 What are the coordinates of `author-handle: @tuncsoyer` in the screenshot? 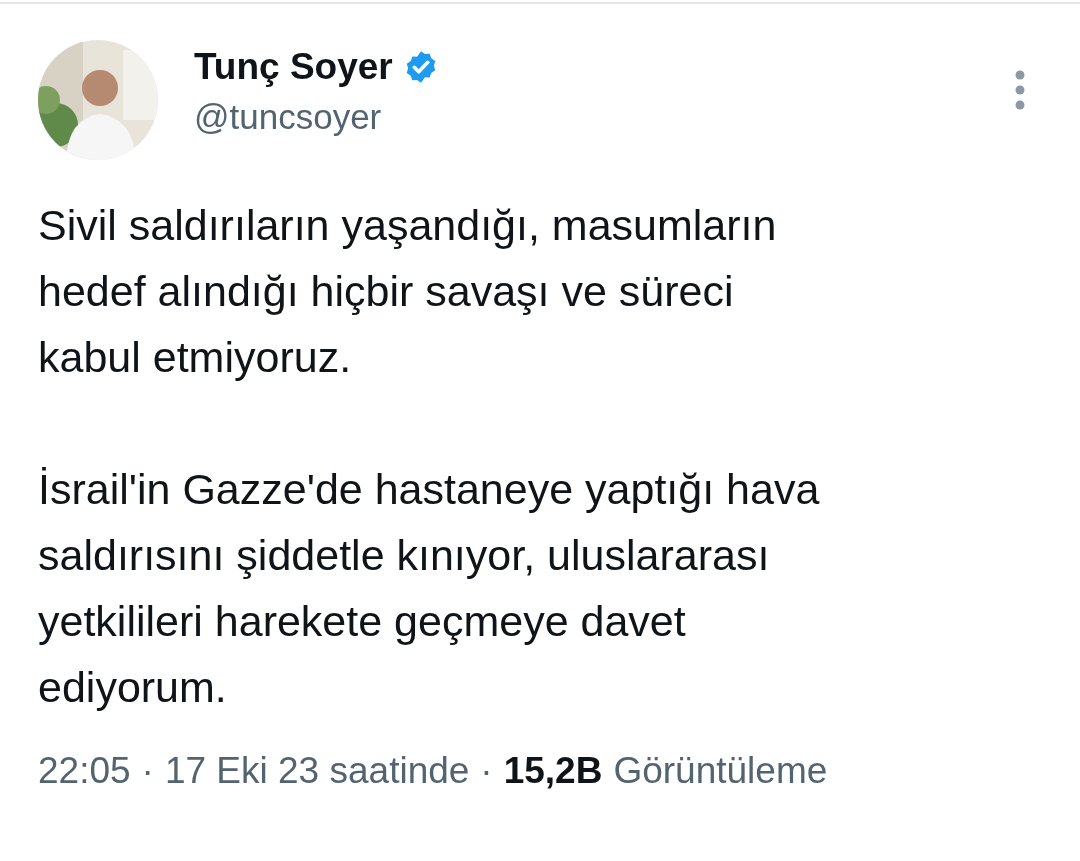 It's located at (586, 117).